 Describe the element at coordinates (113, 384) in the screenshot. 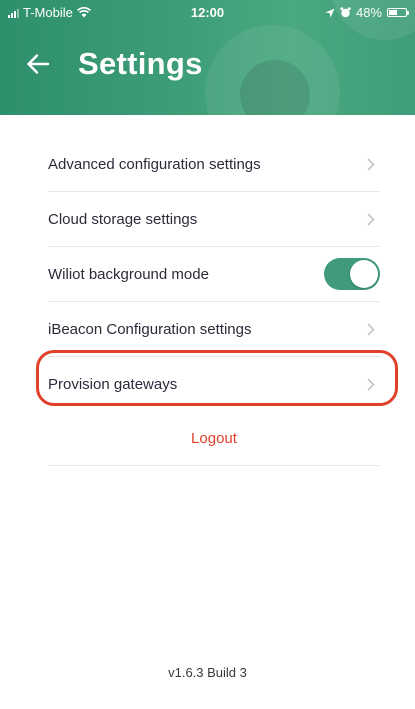

I see `settings-item-label: Provision gateways` at that location.